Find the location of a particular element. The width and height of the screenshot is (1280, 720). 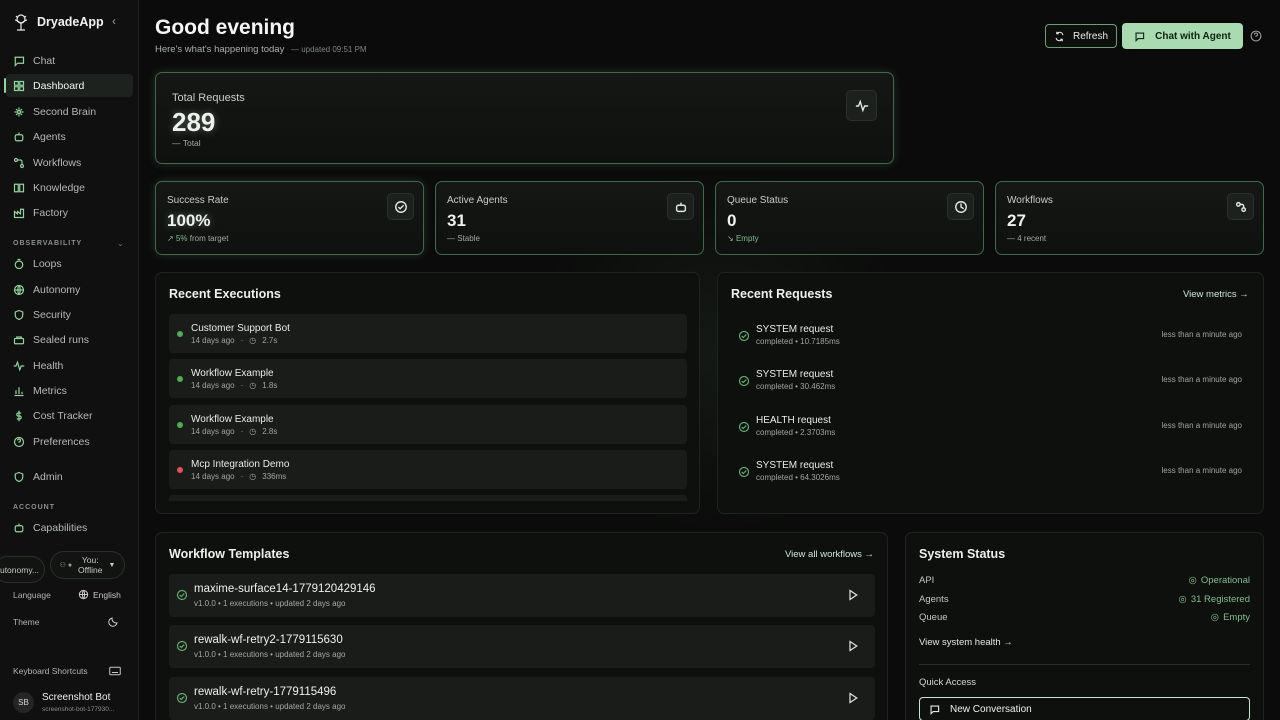

sidebar-item-agents: Agents is located at coordinates (69, 136).